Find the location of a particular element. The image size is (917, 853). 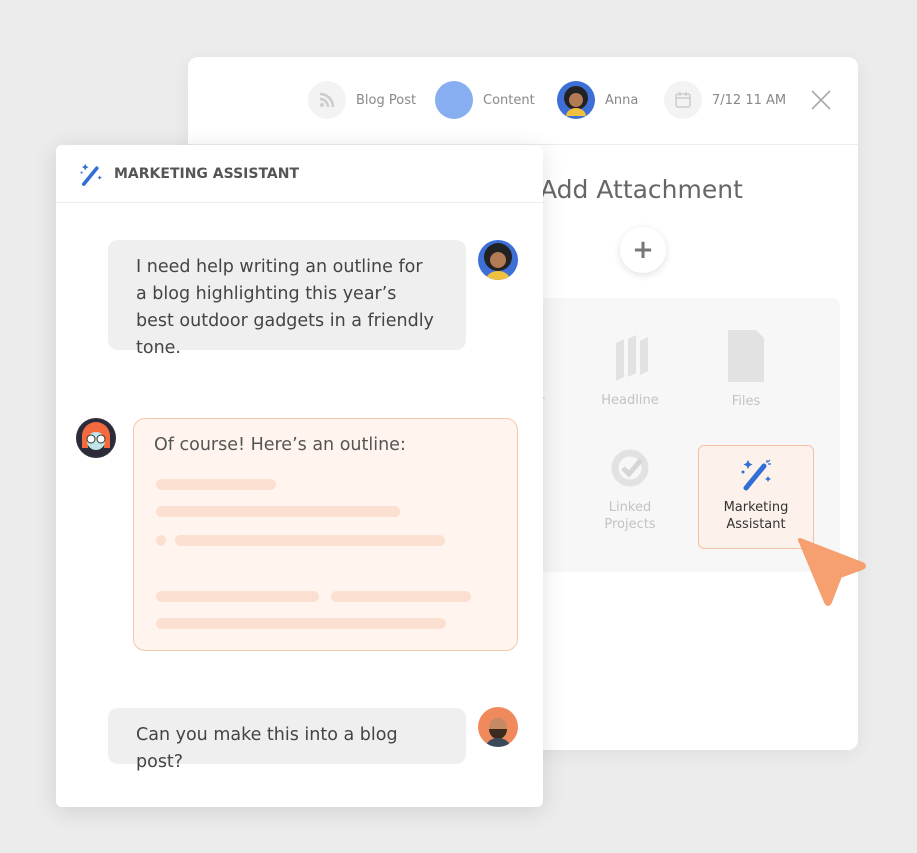

chip-label: Anna is located at coordinates (622, 100).